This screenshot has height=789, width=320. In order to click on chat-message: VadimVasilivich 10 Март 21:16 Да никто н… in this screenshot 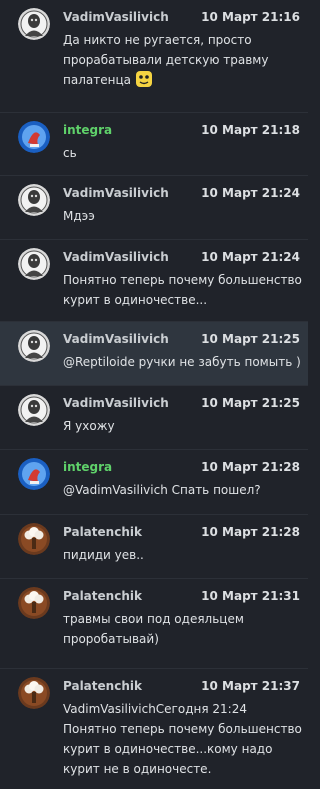, I will do `click(154, 56)`.